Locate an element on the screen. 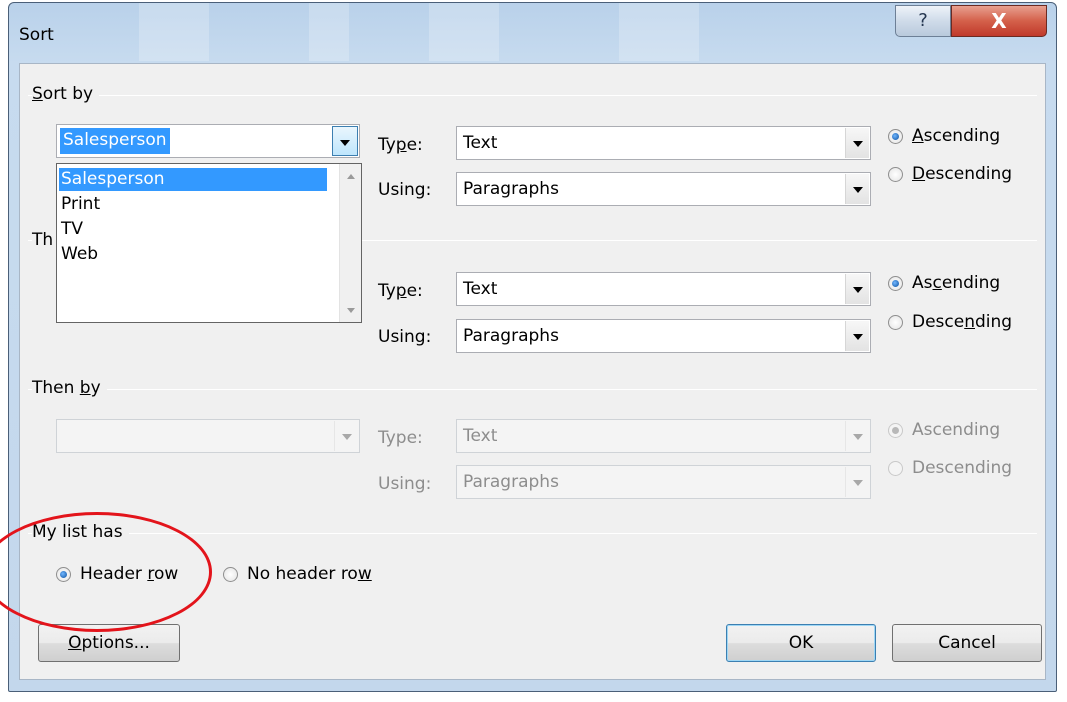 This screenshot has width=1067, height=702. question-icon: ? is located at coordinates (923, 20).